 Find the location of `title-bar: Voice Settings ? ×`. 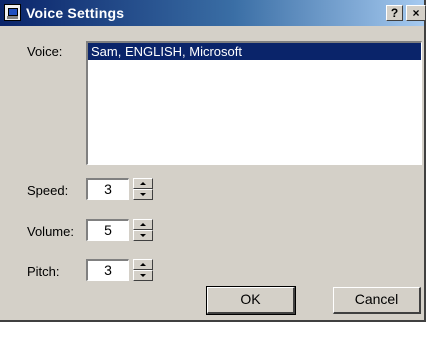

title-bar: Voice Settings ? × is located at coordinates (213, 13).